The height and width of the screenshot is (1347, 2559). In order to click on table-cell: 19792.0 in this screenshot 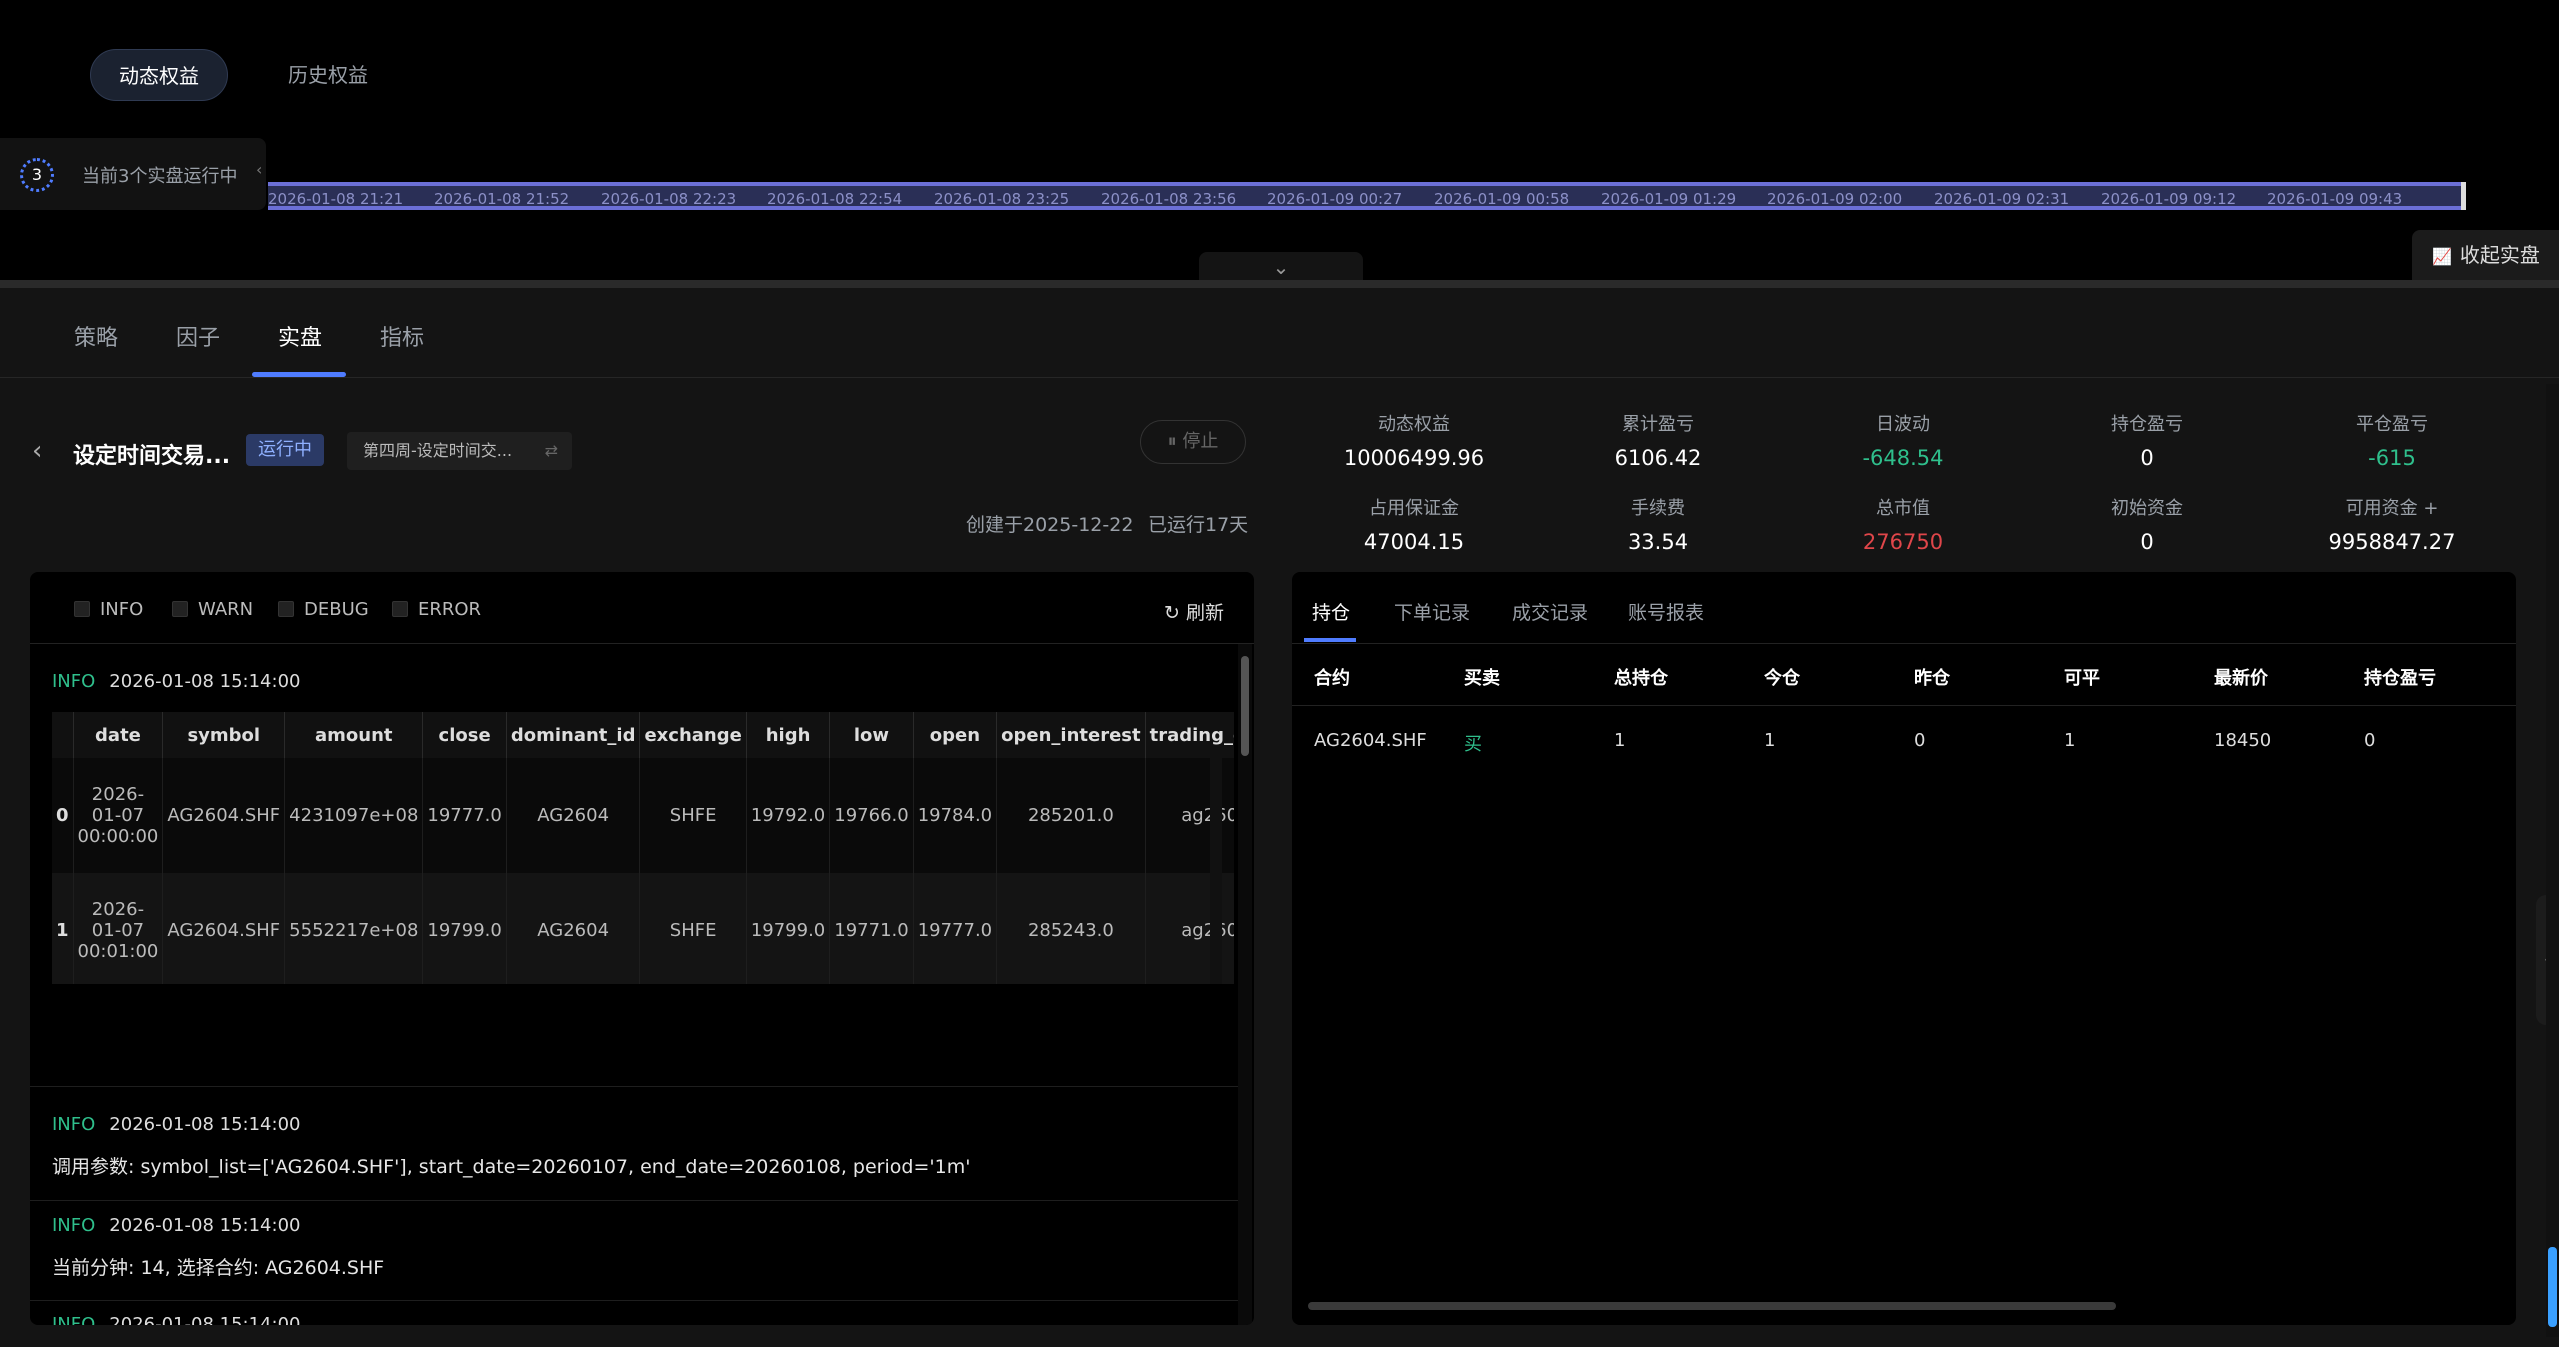, I will do `click(788, 815)`.